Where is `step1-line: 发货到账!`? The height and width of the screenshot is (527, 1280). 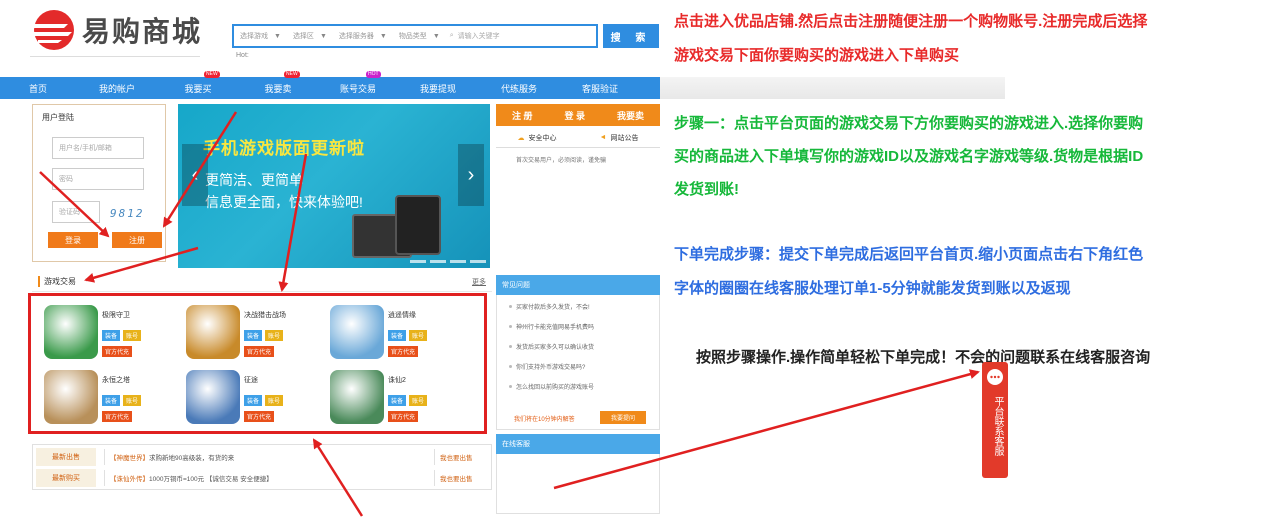
step1-line: 发货到账! is located at coordinates (706, 189).